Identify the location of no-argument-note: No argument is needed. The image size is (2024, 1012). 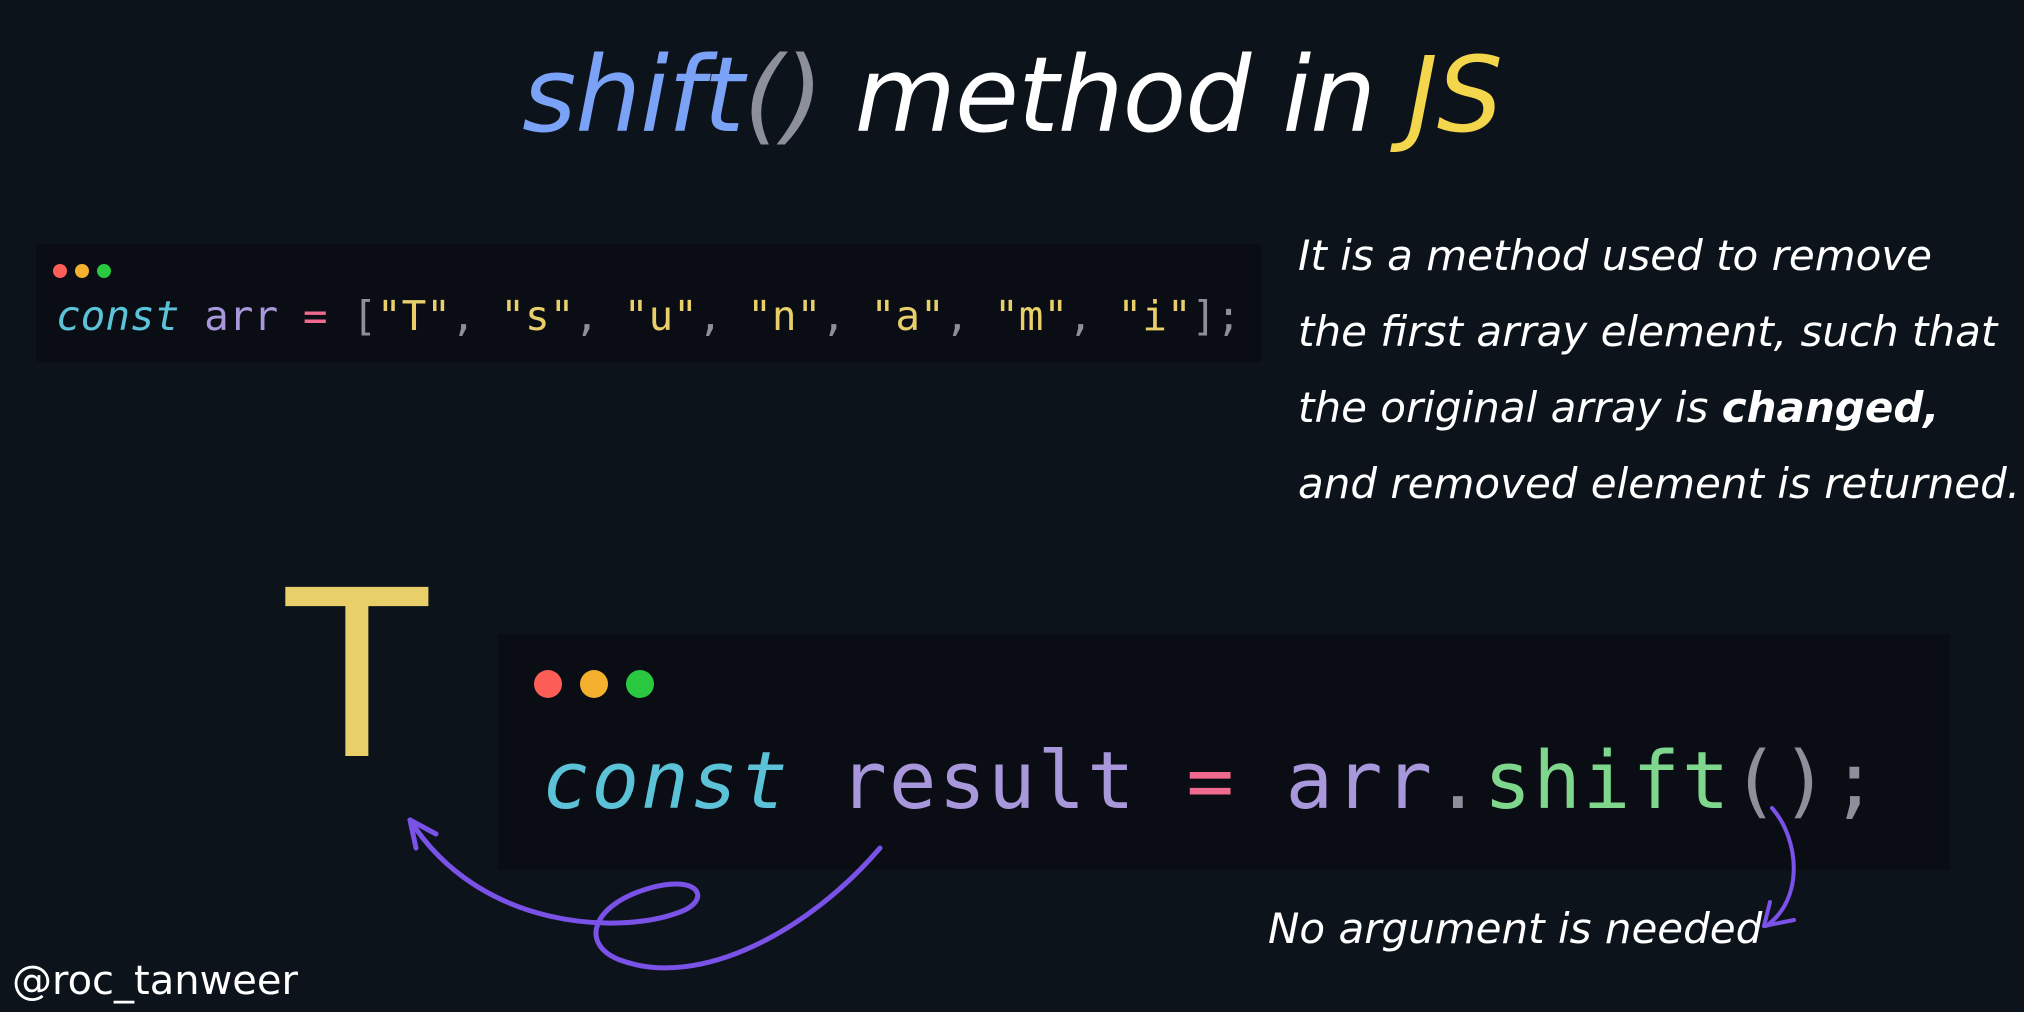
(1515, 928).